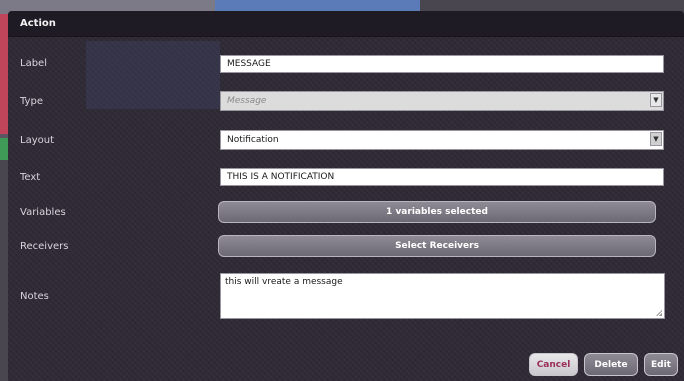  I want to click on layout-select: Notification ▼, so click(442, 140).